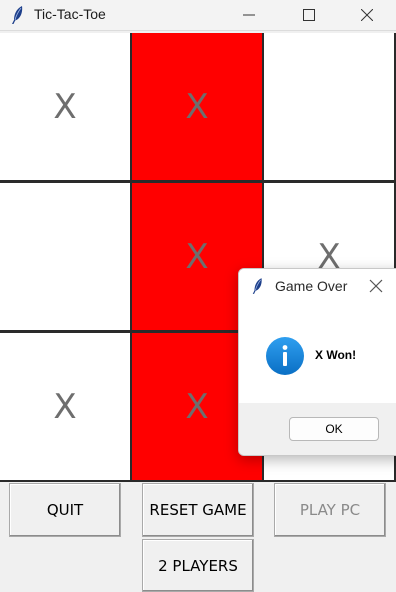 This screenshot has width=396, height=592. I want to click on minimize-icon, so click(249, 15).